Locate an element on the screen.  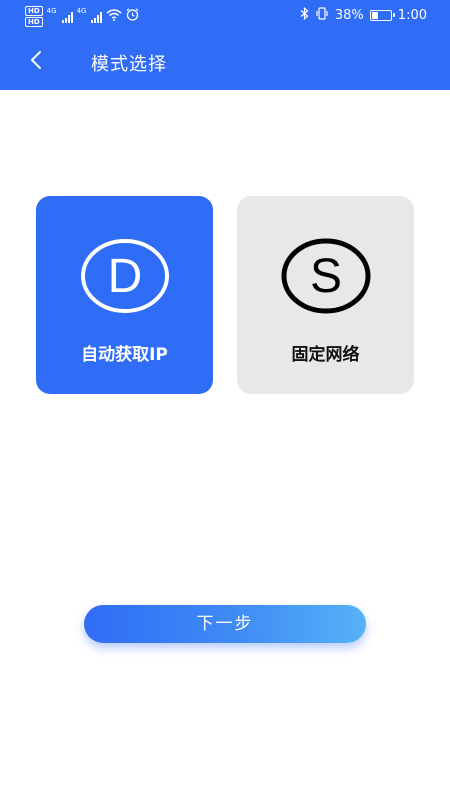
letter-d-circle-icon: D is located at coordinates (125, 276).